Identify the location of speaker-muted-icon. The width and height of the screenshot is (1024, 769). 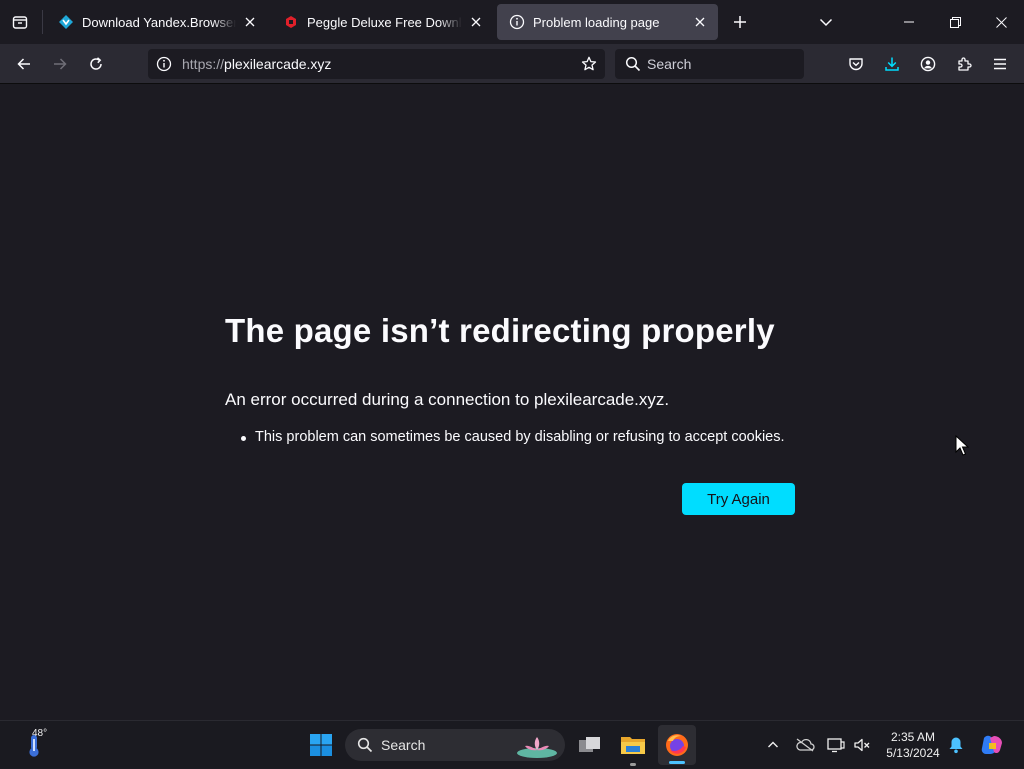
(862, 745).